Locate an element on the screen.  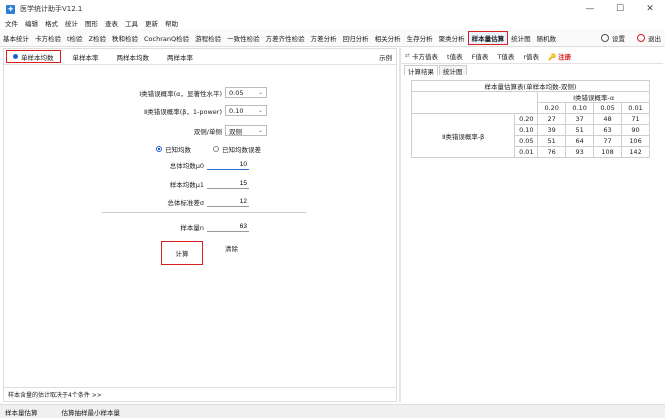
tab-chart: 统计图 is located at coordinates (453, 70).